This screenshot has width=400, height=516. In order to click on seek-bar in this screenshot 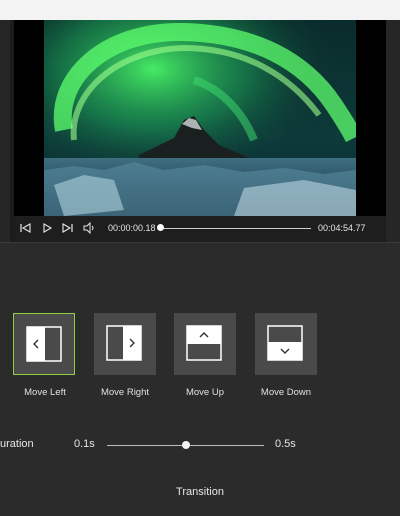, I will do `click(236, 228)`.